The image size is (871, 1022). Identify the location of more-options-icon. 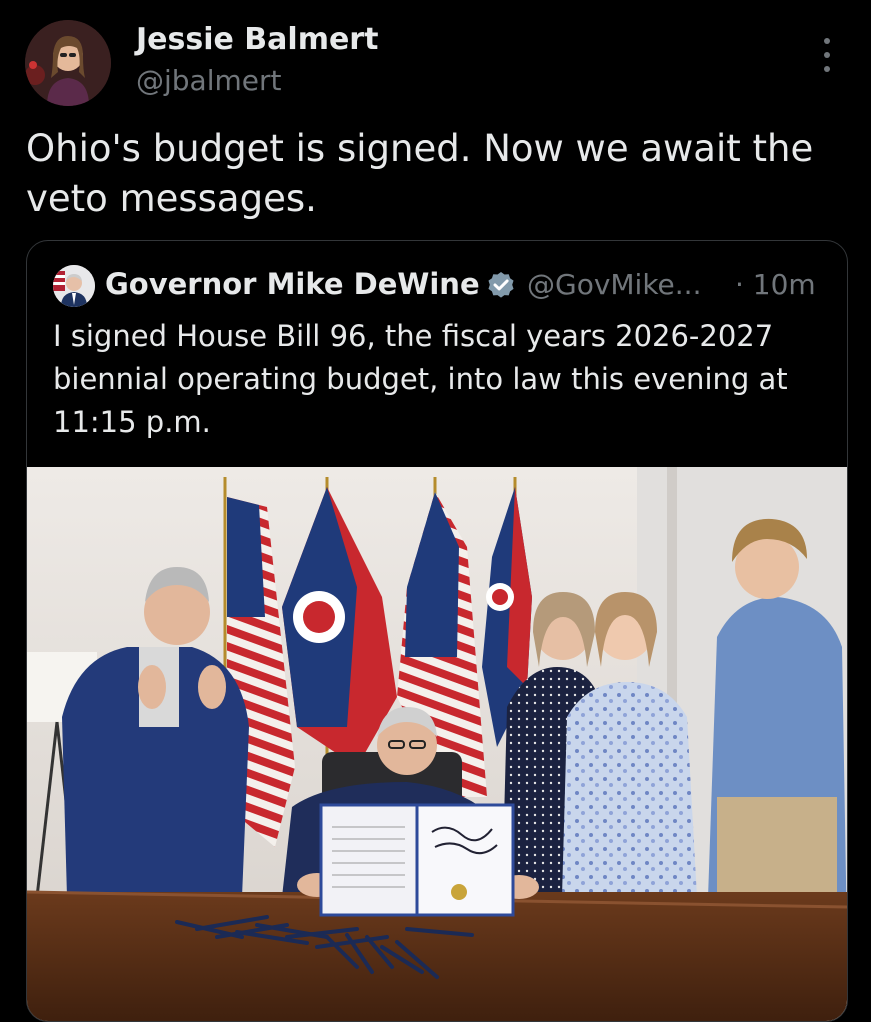
(827, 55).